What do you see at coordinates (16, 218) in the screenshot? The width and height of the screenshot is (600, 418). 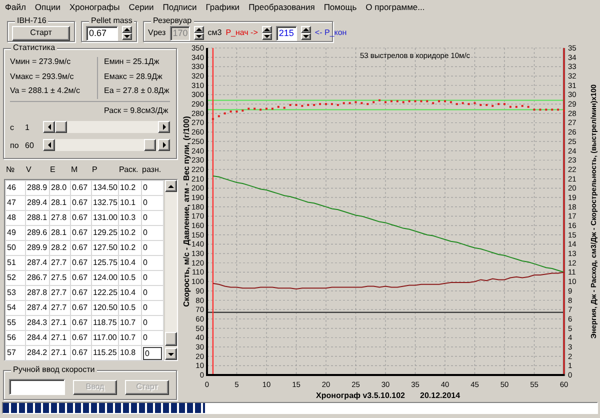 I see `table-cell: 48` at bounding box center [16, 218].